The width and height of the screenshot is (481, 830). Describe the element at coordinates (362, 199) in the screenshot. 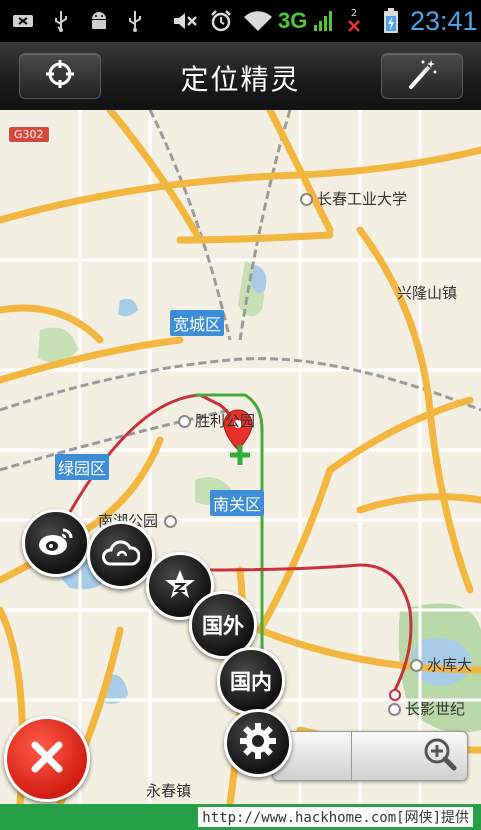

I see `poi-label: 长春工业大学` at that location.